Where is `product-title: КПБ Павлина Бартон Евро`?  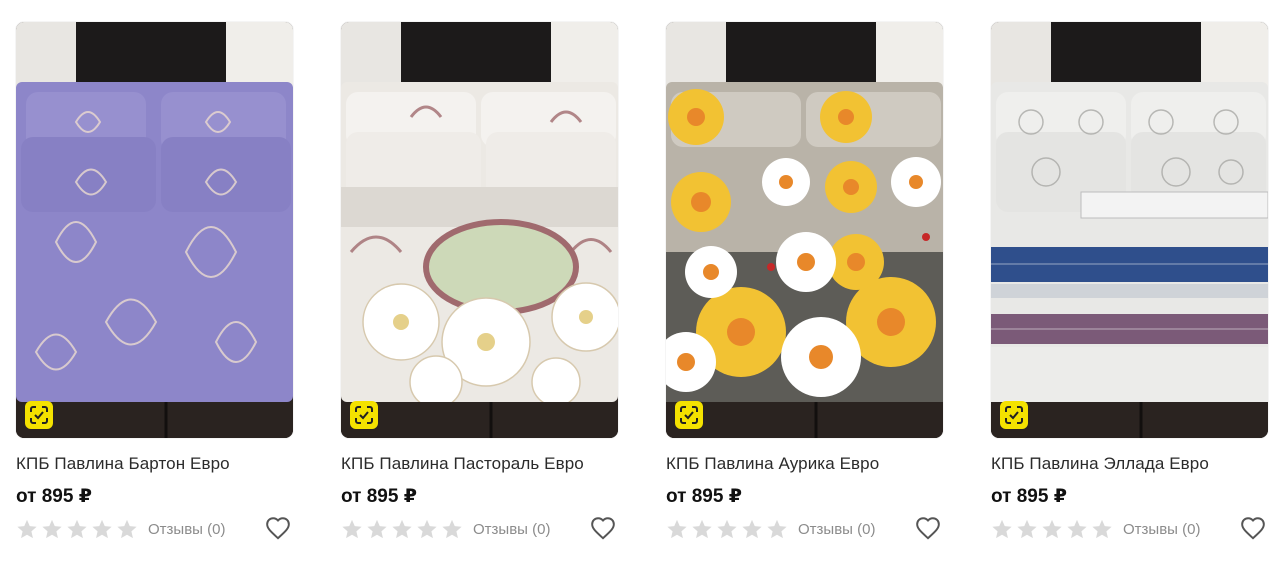
product-title: КПБ Павлина Бартон Евро is located at coordinates (154, 464).